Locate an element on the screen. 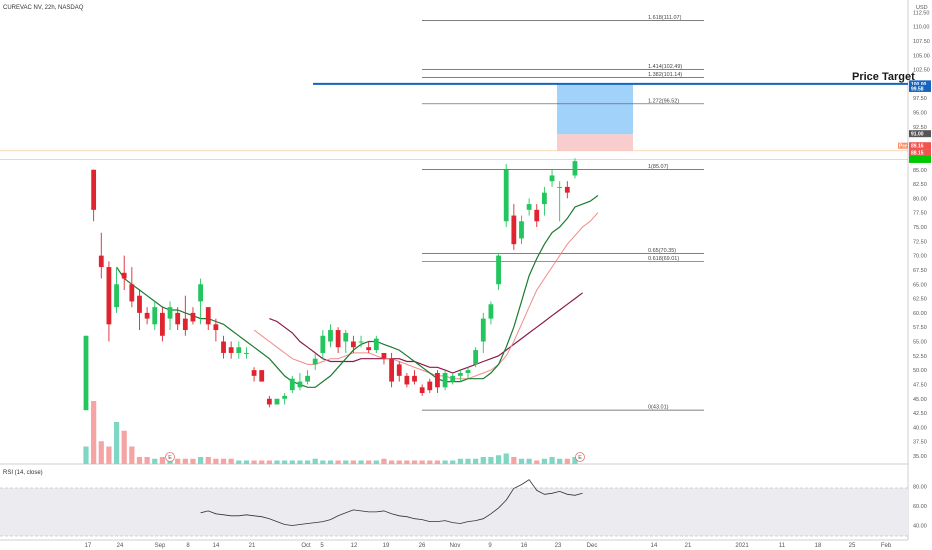 The width and height of the screenshot is (932, 550). y-tick-label: 82.50 is located at coordinates (920, 185).